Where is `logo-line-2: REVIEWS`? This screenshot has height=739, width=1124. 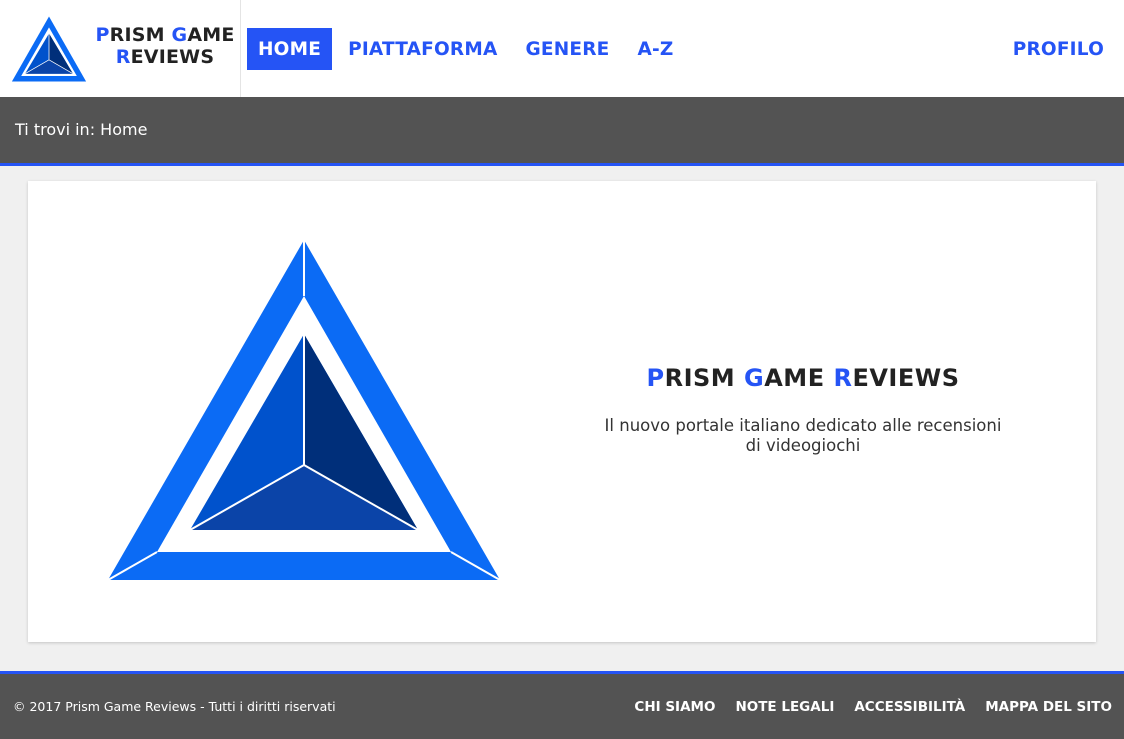
logo-line-2: REVIEWS is located at coordinates (165, 57).